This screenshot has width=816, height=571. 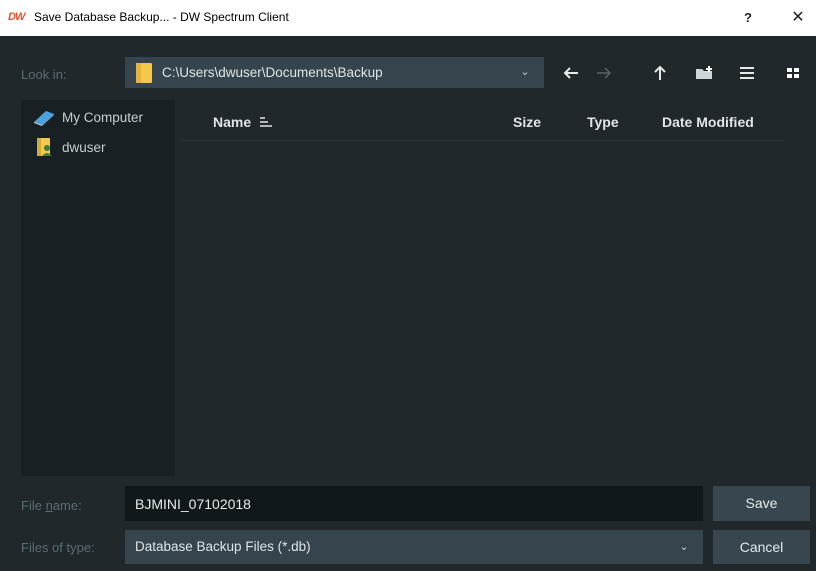 I want to click on sidebar-item-my-computer: My Computer, so click(x=98, y=117).